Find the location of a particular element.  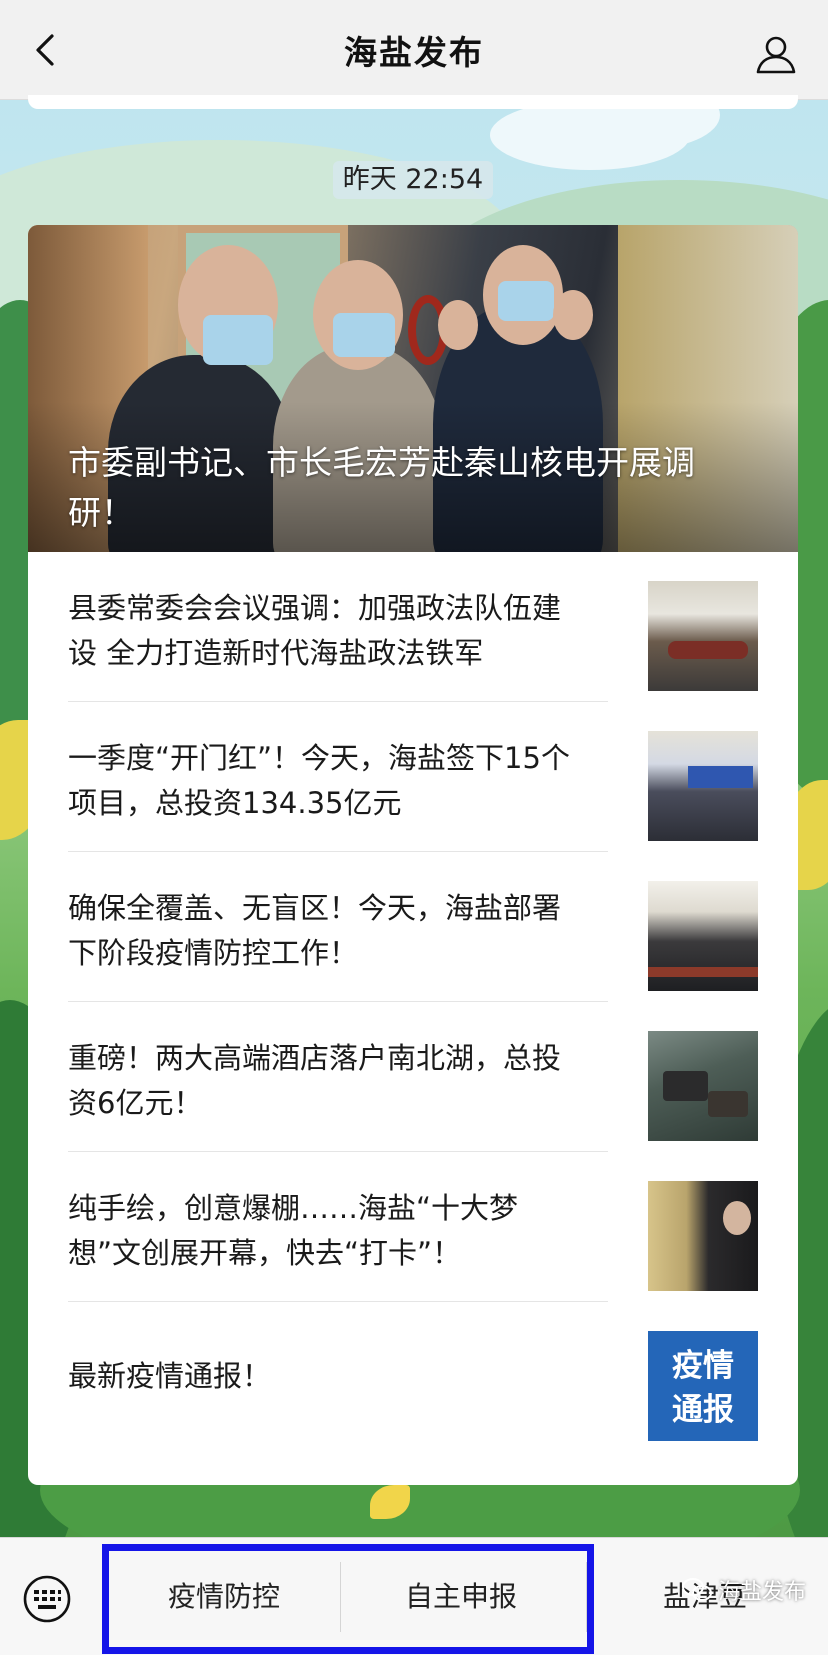

article-item: 纯手绘，创意爆棚……海盐“十大梦想”文创展开幕，快去“打卡”！ is located at coordinates (413, 1227).